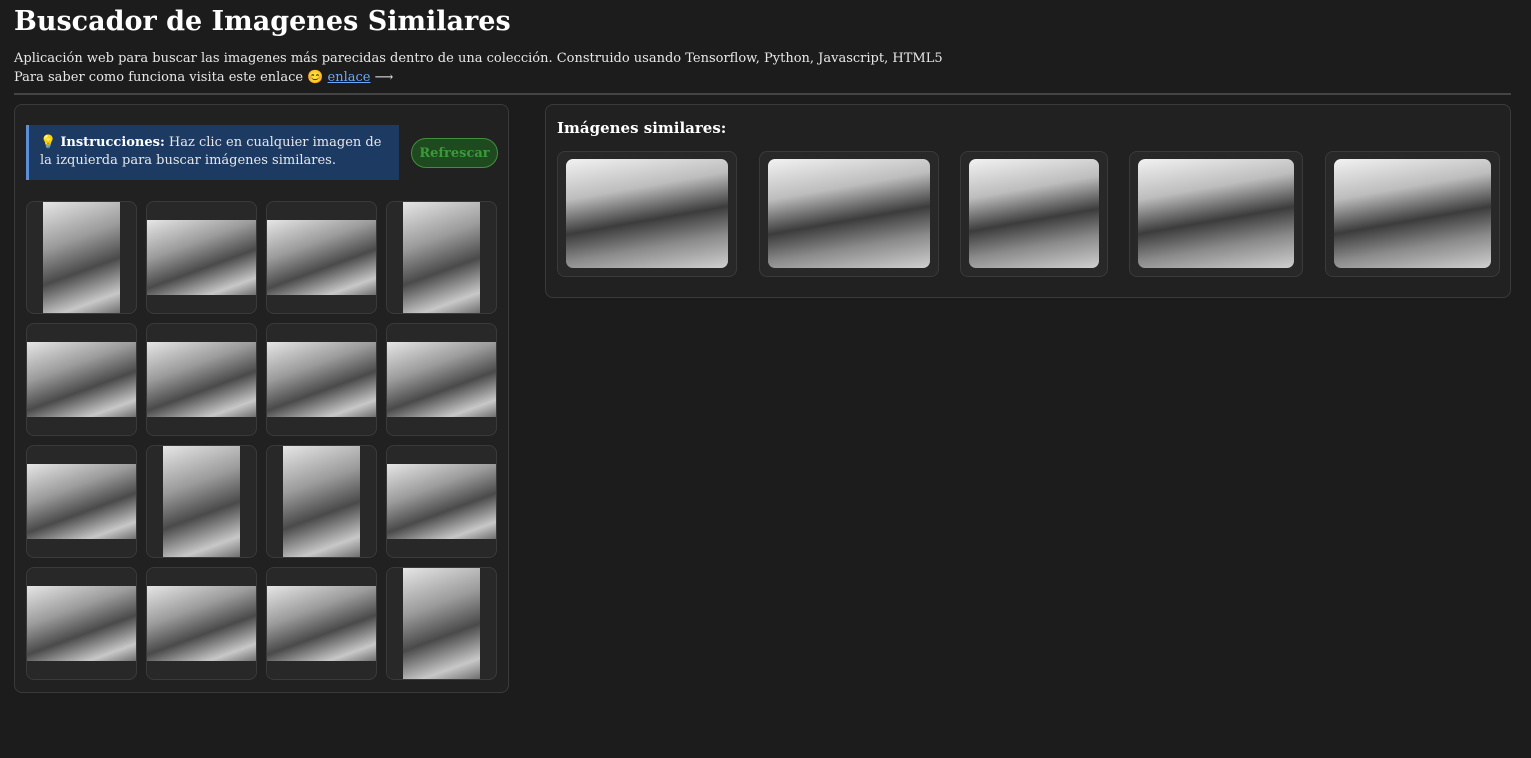  What do you see at coordinates (315, 77) in the screenshot?
I see `smile-icon: 😊` at bounding box center [315, 77].